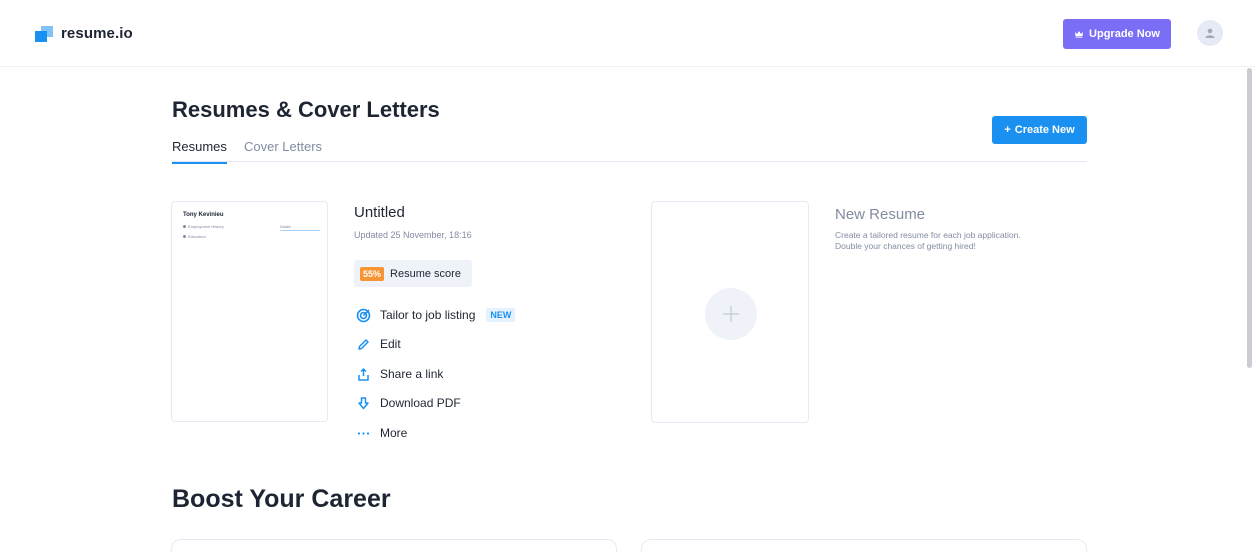 This screenshot has width=1255, height=552. I want to click on plus-icon: +, so click(1007, 130).